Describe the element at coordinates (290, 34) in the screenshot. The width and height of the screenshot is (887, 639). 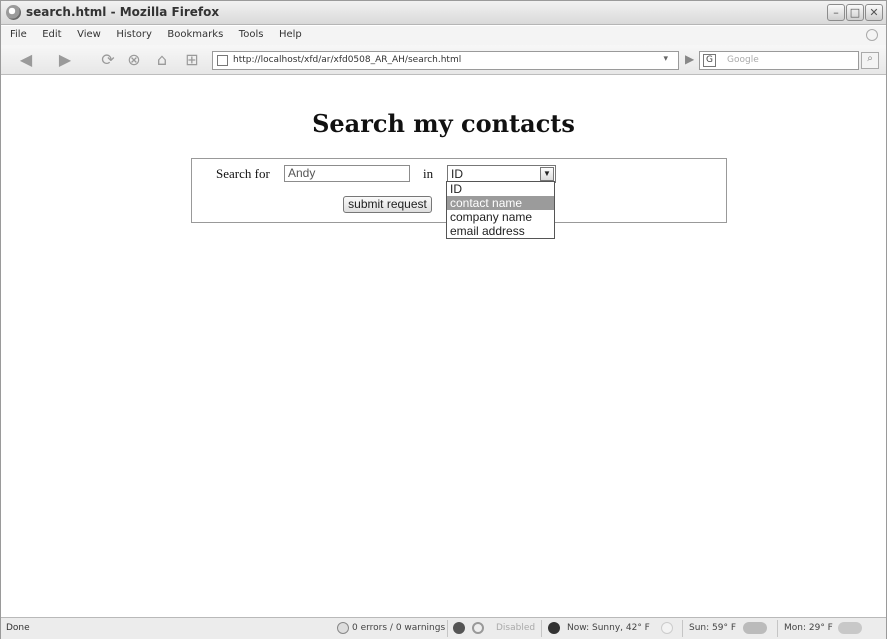
I see `menu-help: Help` at that location.